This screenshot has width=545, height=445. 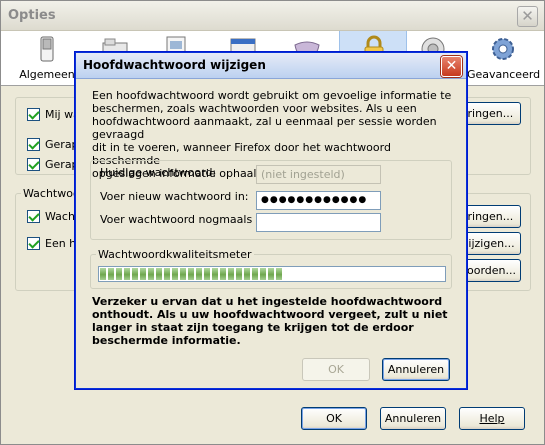 I want to click on options-help-button: Help, so click(x=492, y=418).